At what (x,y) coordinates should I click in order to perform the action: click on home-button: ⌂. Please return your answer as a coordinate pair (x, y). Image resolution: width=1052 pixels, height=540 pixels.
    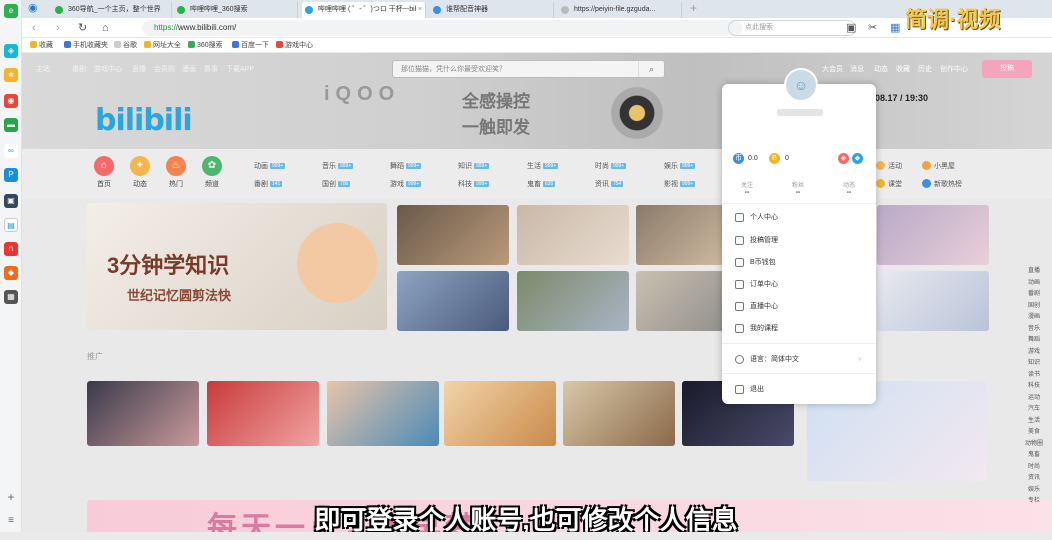
    Looking at the image, I should click on (105, 28).